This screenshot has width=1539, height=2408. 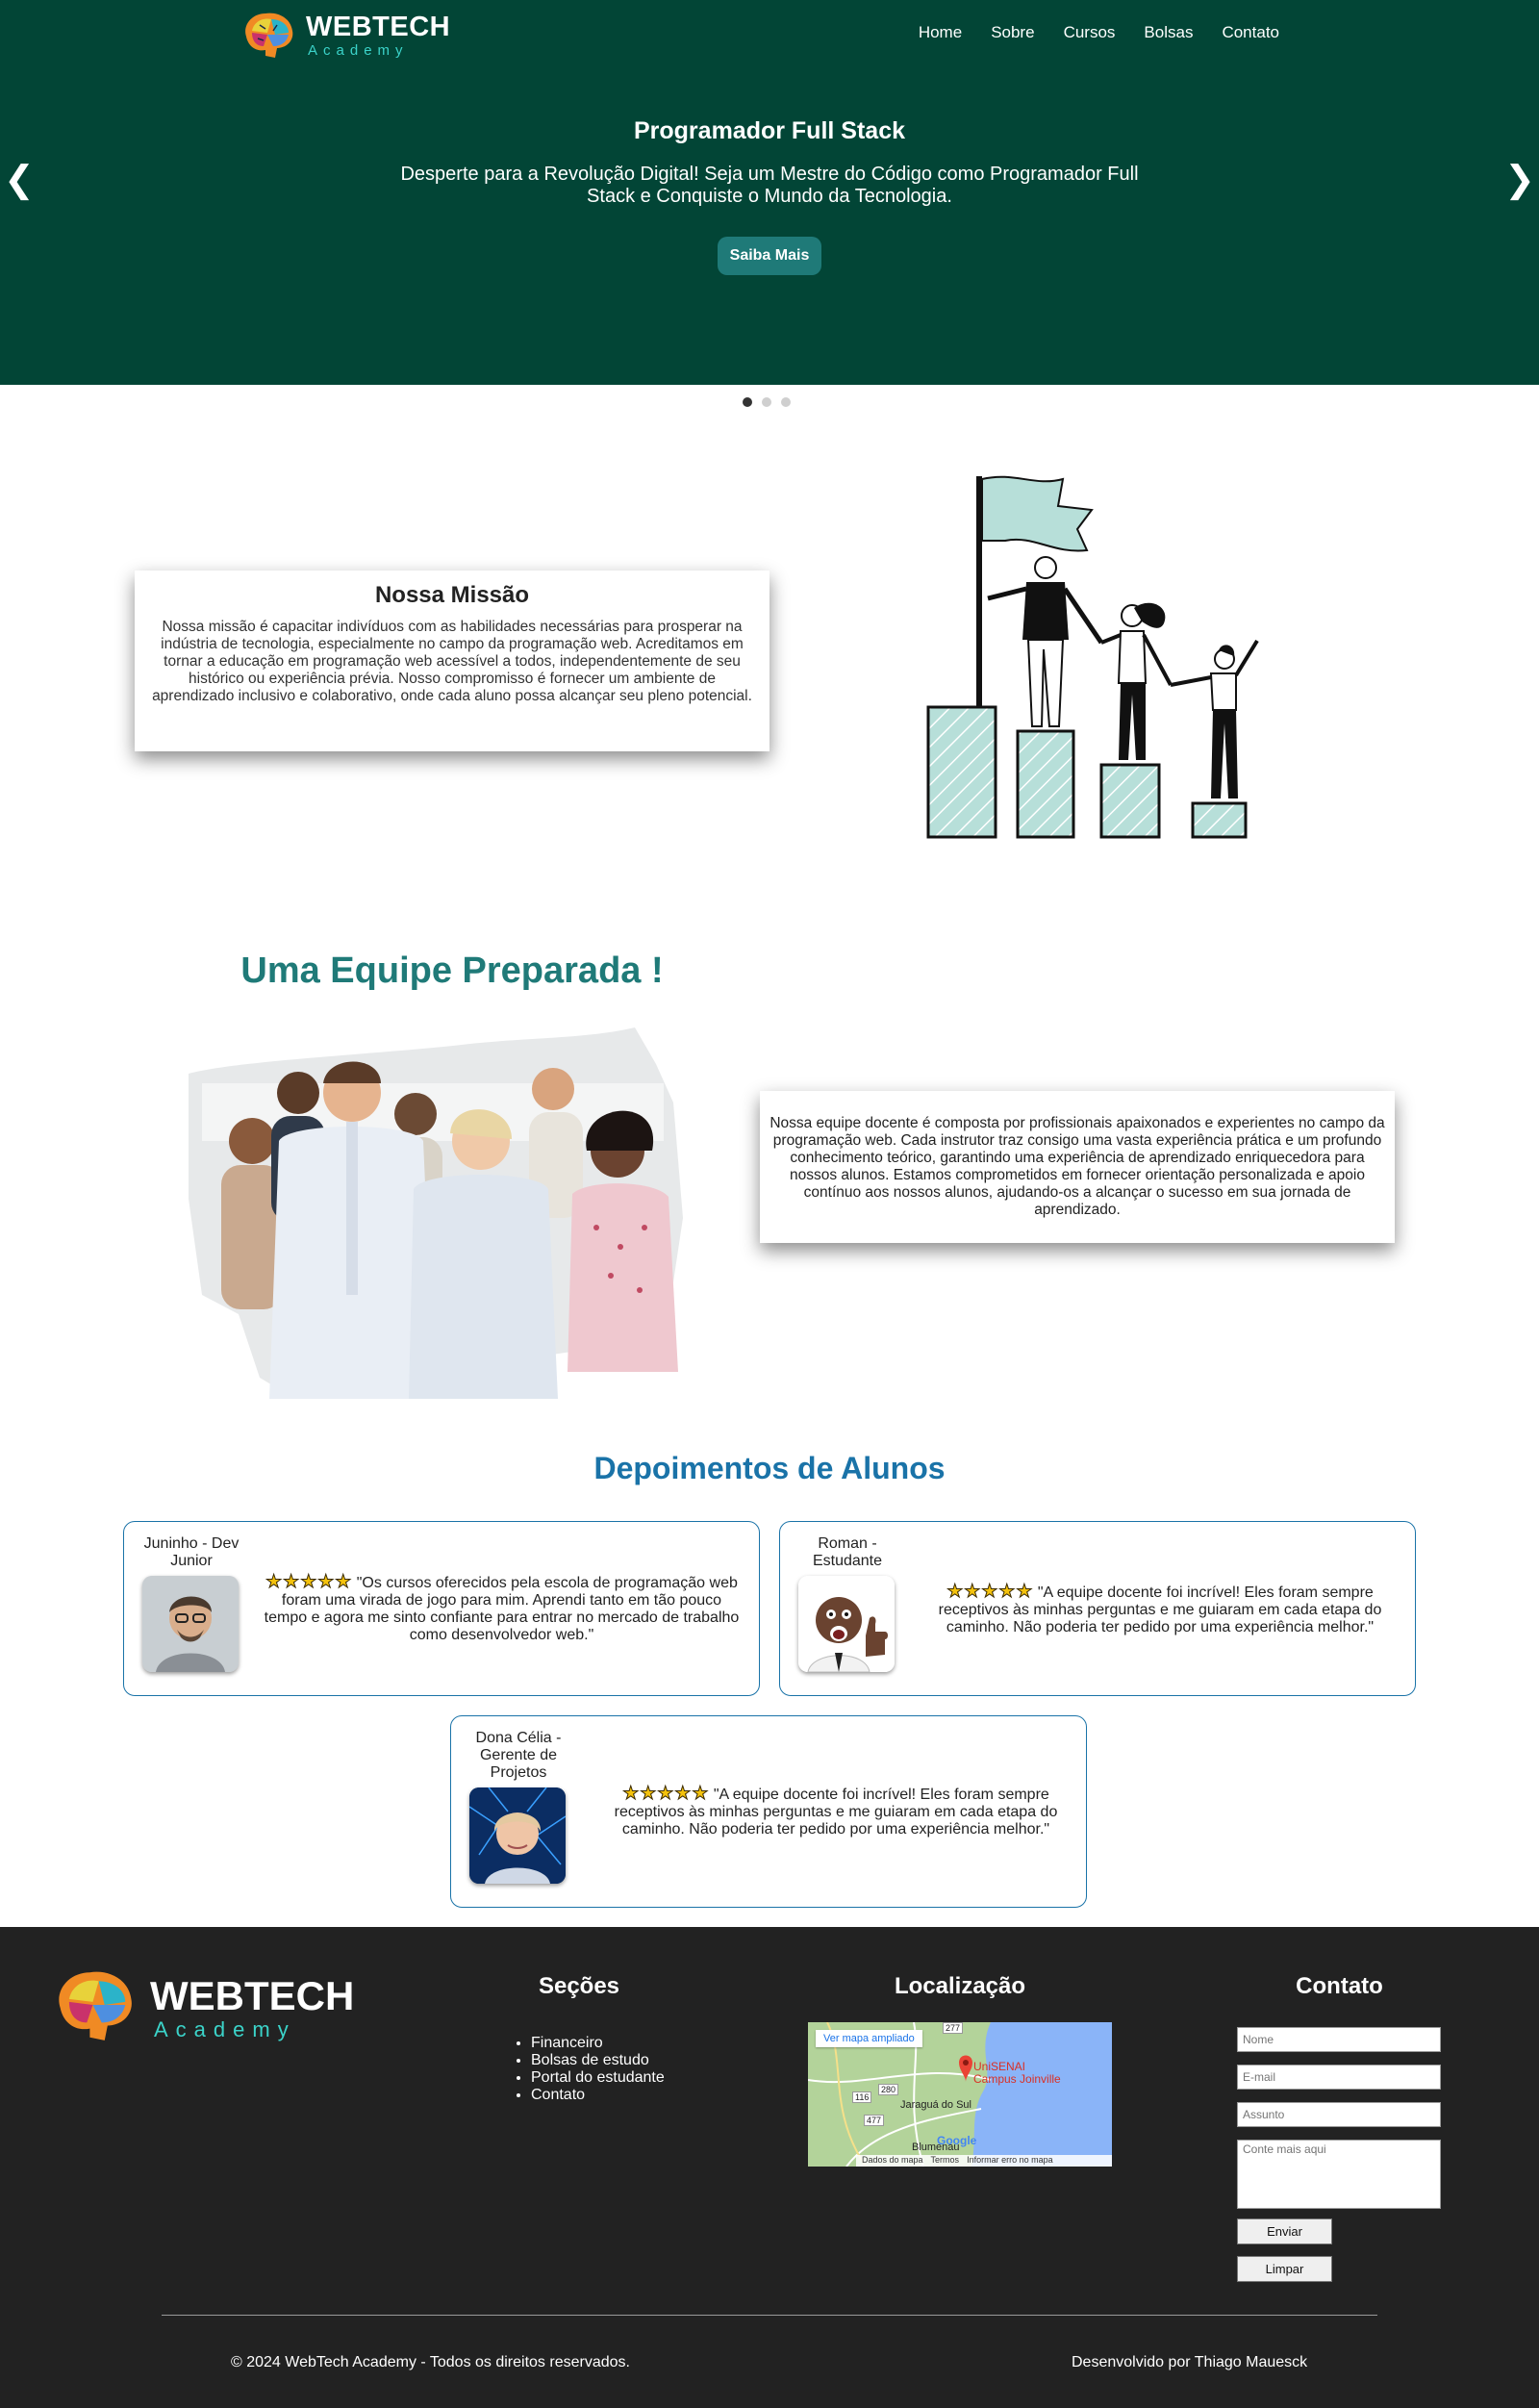 I want to click on saiba-mais-button: Saiba Mais, so click(x=769, y=256).